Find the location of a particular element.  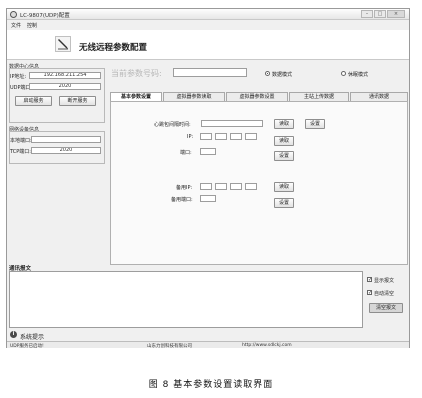

device-number-input is located at coordinates (210, 72).